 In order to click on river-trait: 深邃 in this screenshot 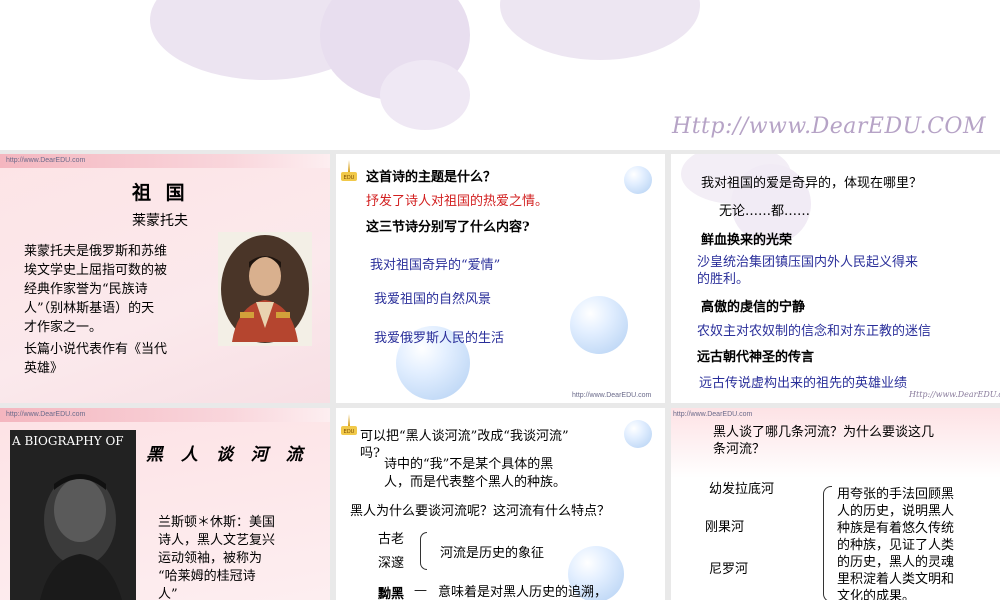, I will do `click(391, 563)`.